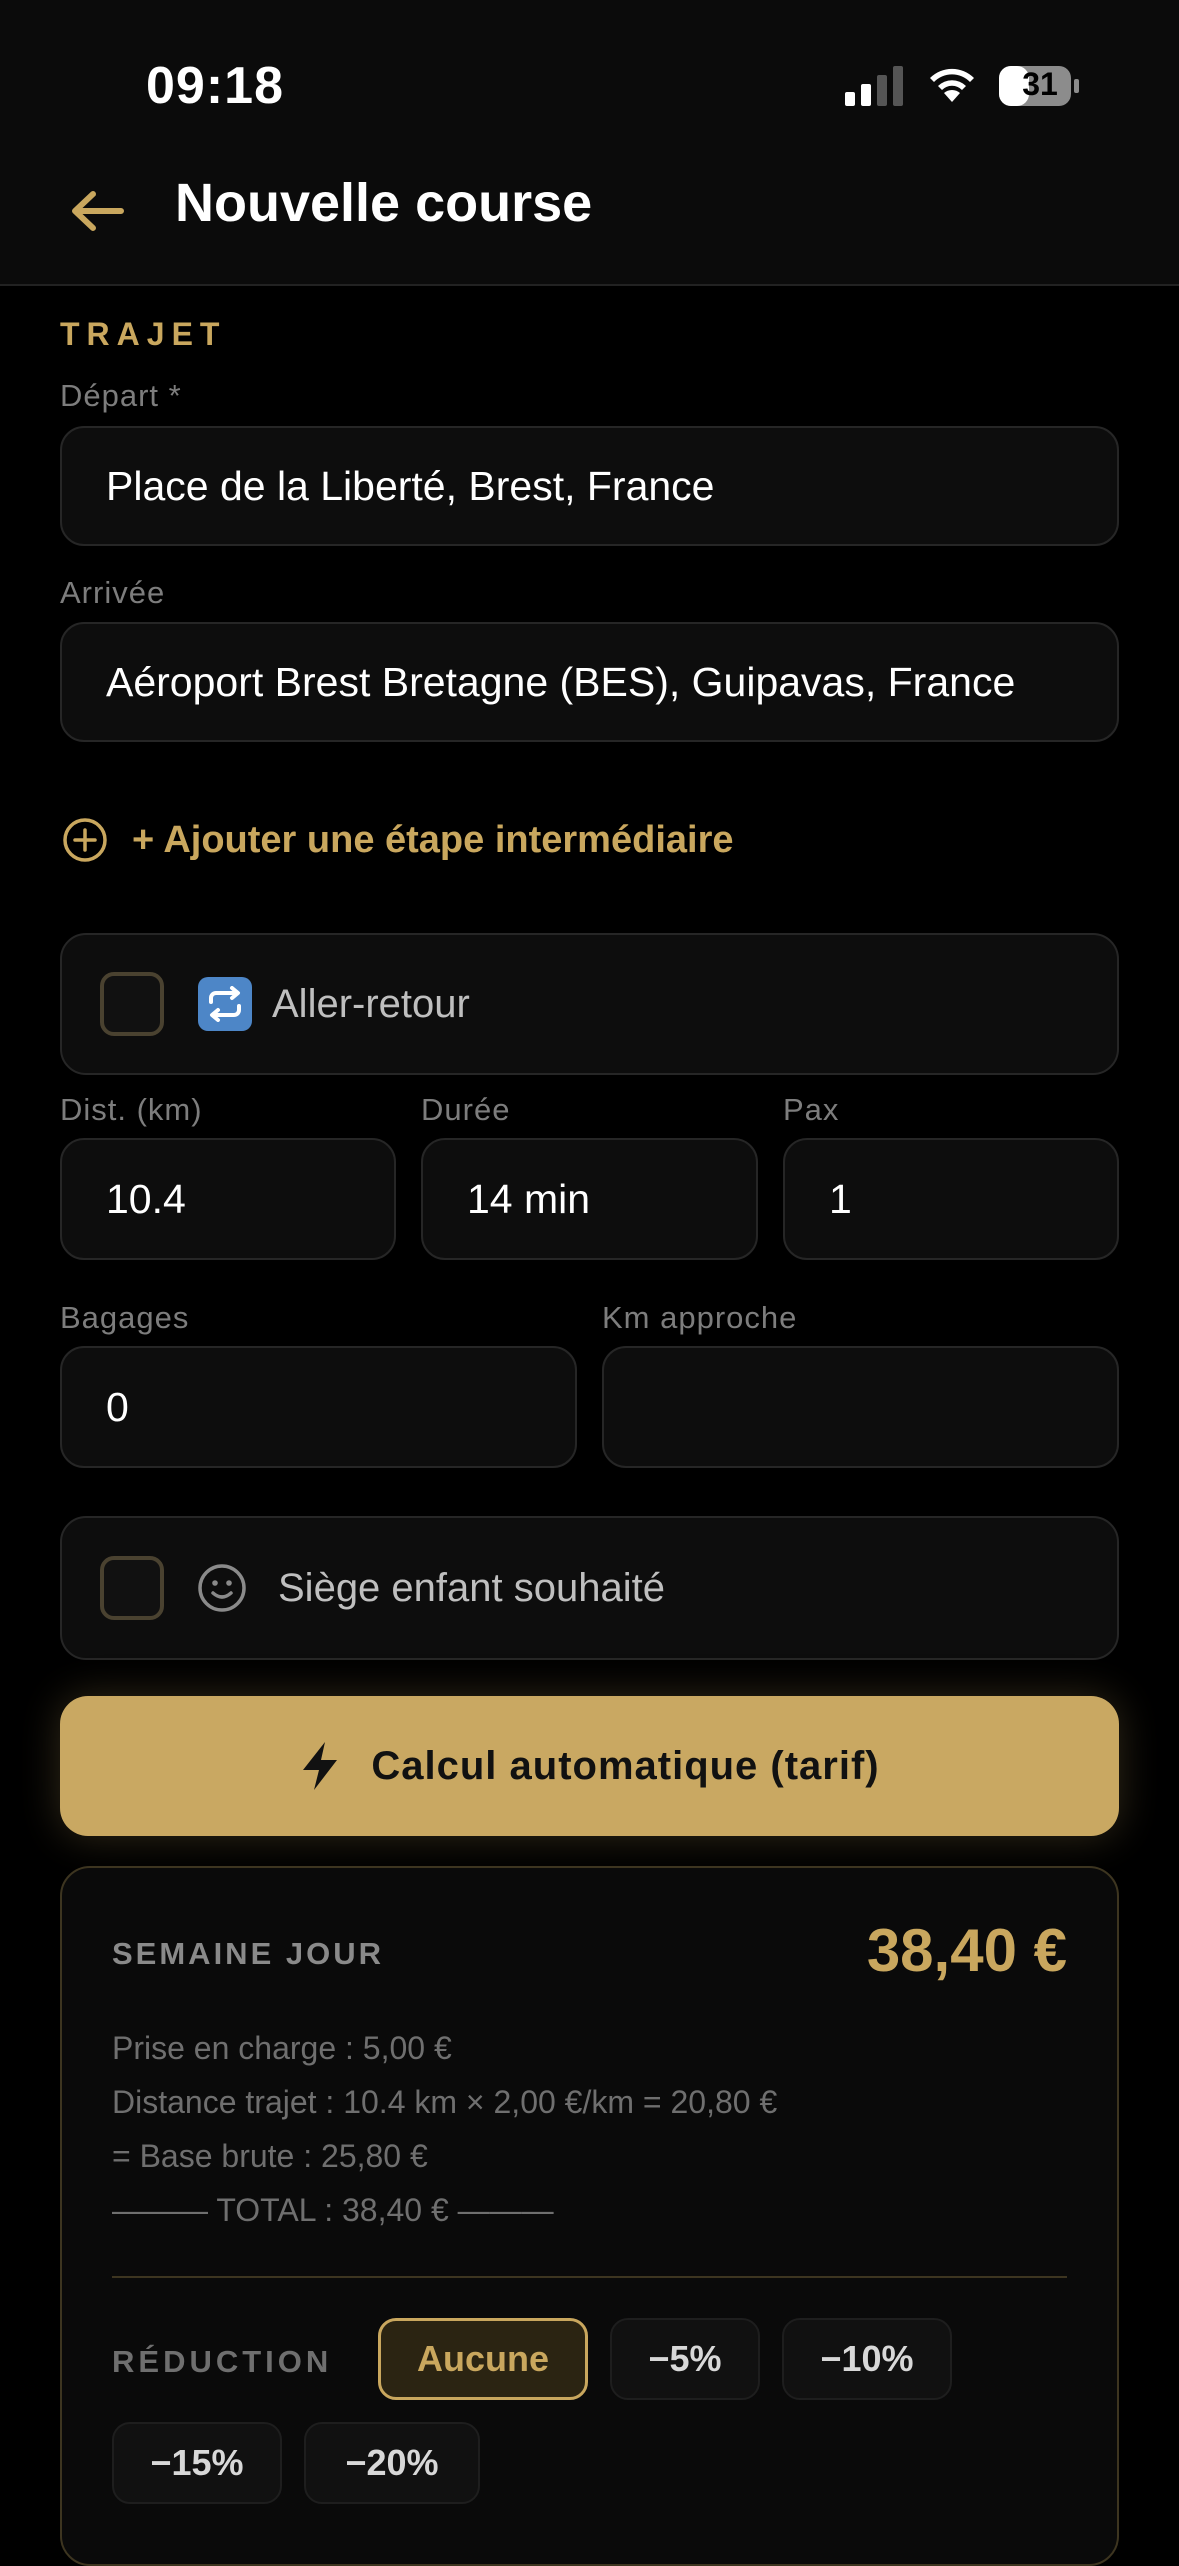  What do you see at coordinates (270, 2156) in the screenshot?
I see `breakdown-line: = Base brute : 25,80 €` at bounding box center [270, 2156].